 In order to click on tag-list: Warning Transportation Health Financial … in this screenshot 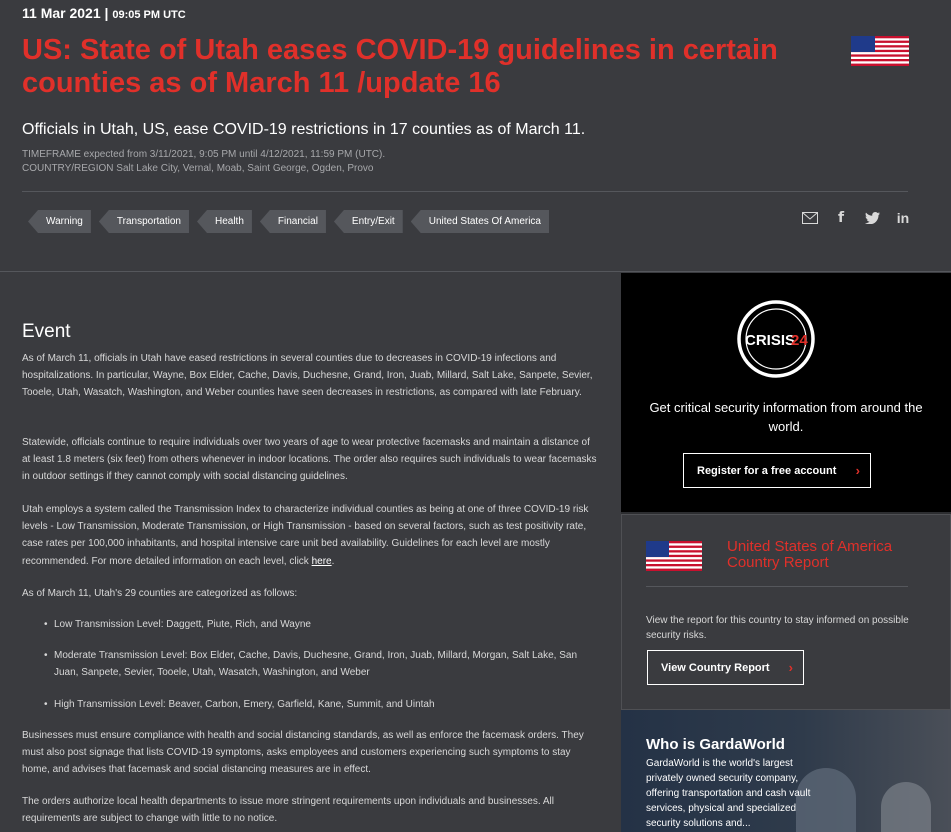, I will do `click(288, 221)`.